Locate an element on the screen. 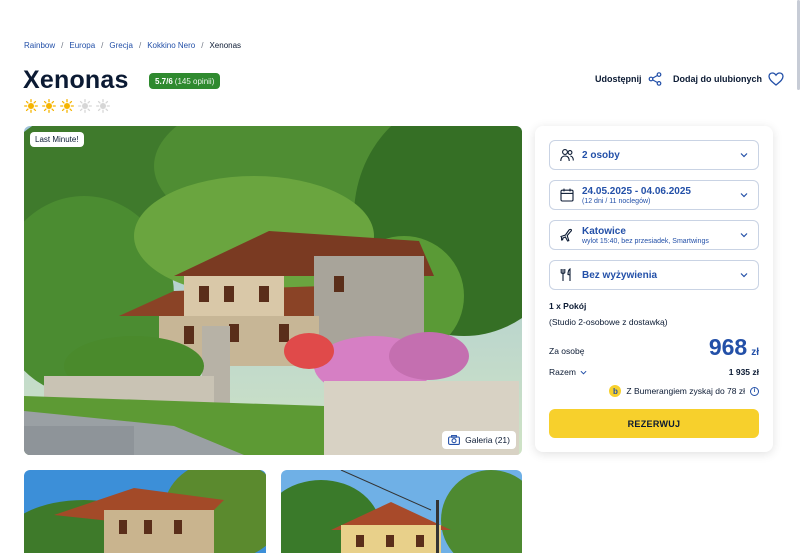  breadcrumb-kokkino-nero: Kokkino Nero is located at coordinates (171, 45).